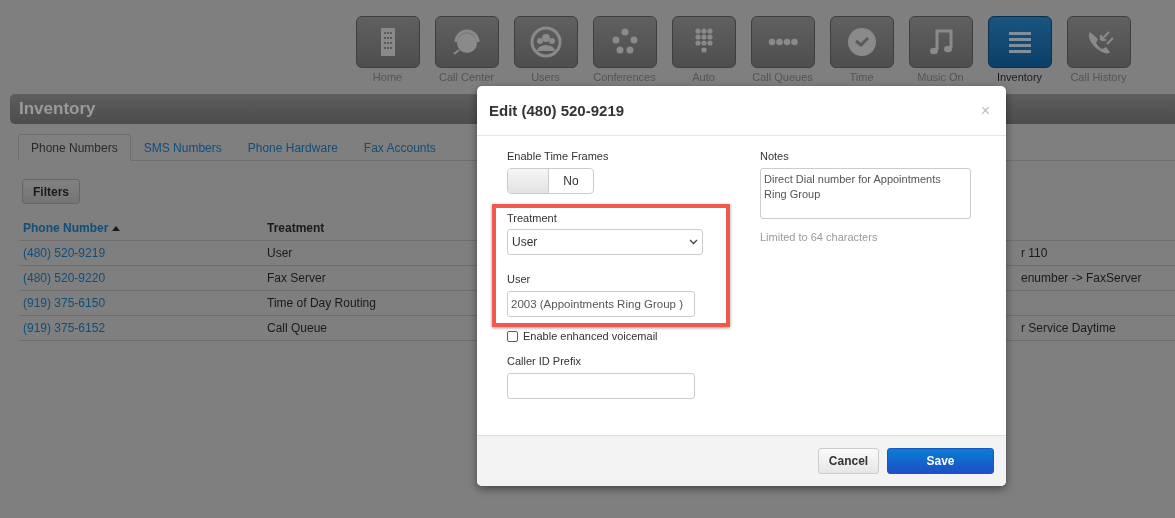  I want to click on phone-number-link: (919) 375-6150, so click(141, 303).